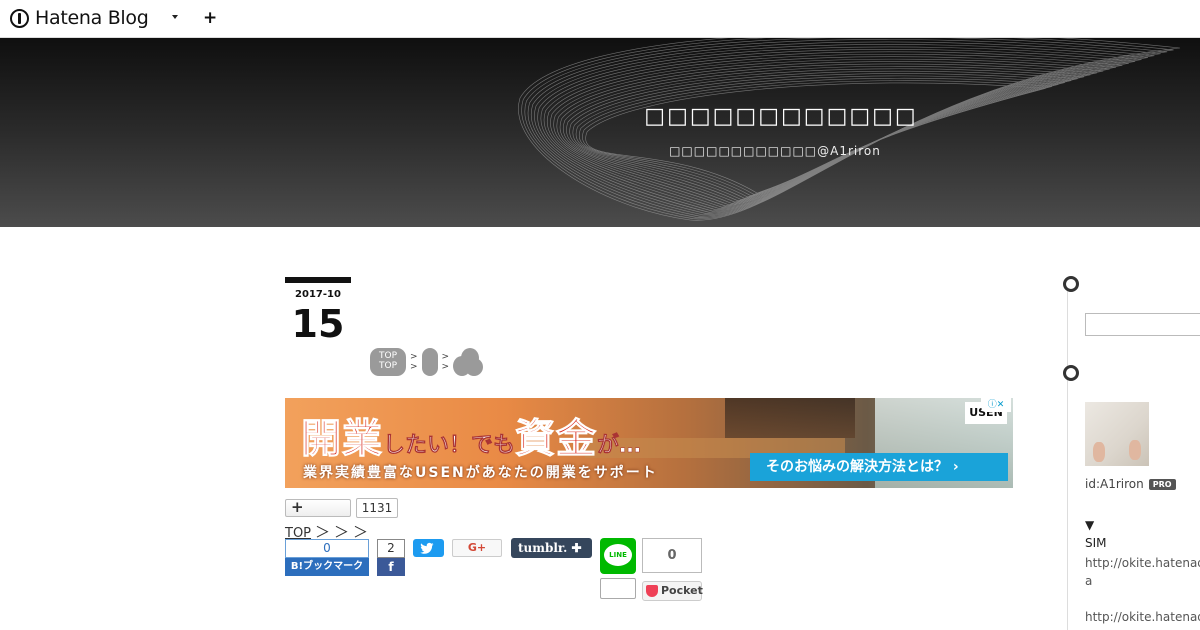  What do you see at coordinates (327, 548) in the screenshot?
I see `hatena-bookmark-count: 0` at bounding box center [327, 548].